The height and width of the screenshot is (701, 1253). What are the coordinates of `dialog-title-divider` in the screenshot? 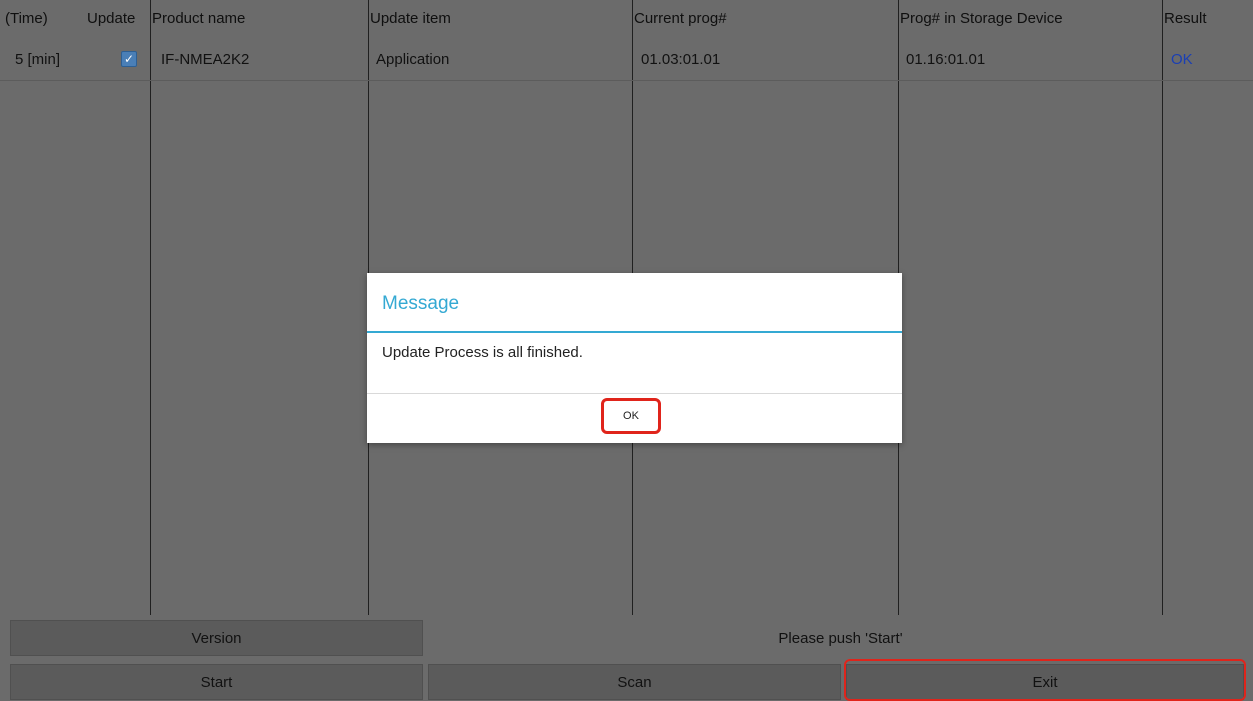 It's located at (634, 332).